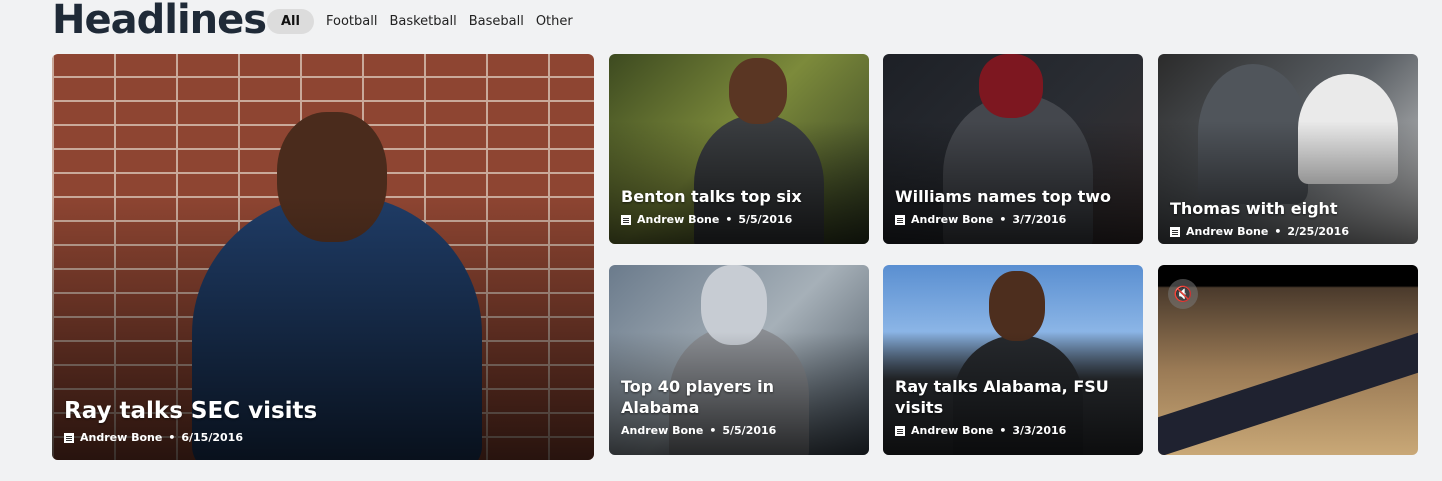 The width and height of the screenshot is (1442, 481). I want to click on card-title: Ray talks Alabama, FSU visits, so click(1002, 397).